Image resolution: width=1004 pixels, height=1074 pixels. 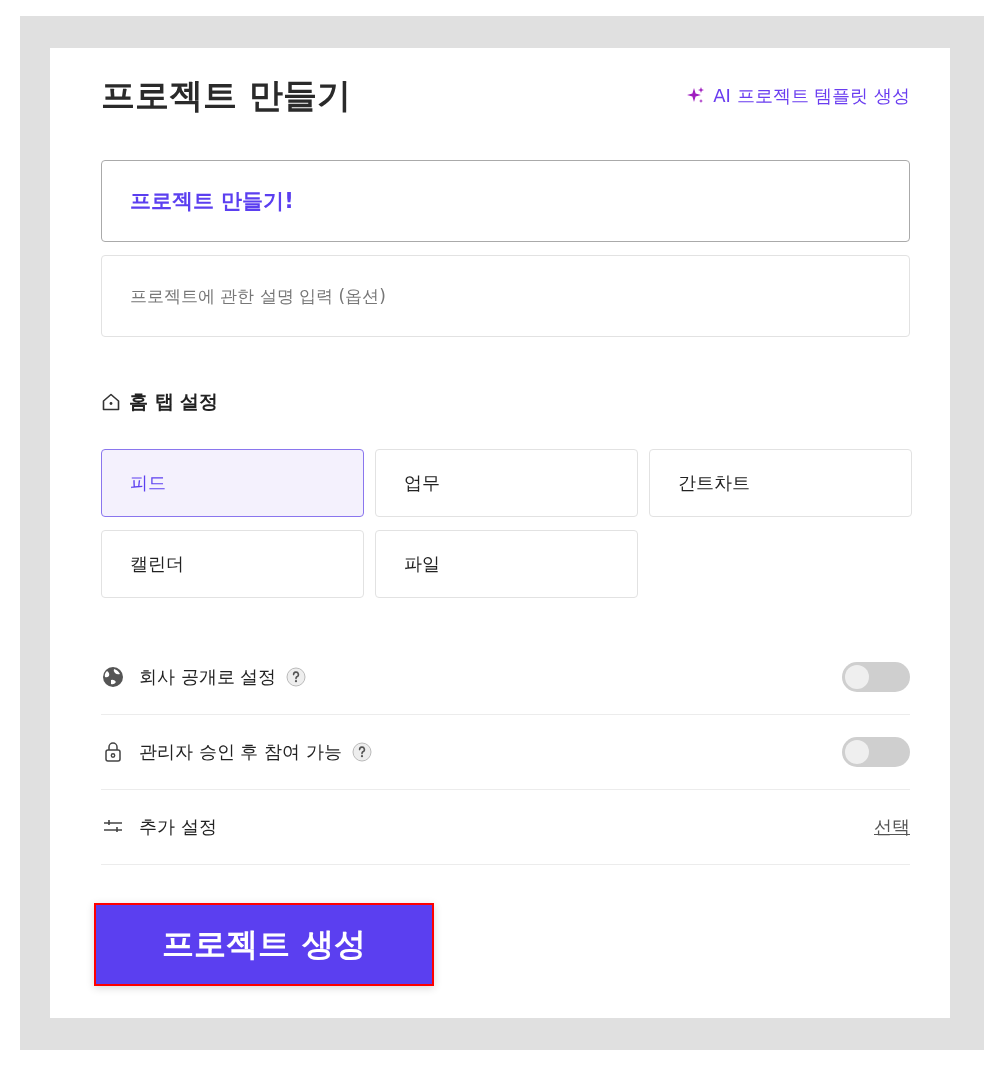 I want to click on page-title: 프로젝트 만들기, so click(x=226, y=95).